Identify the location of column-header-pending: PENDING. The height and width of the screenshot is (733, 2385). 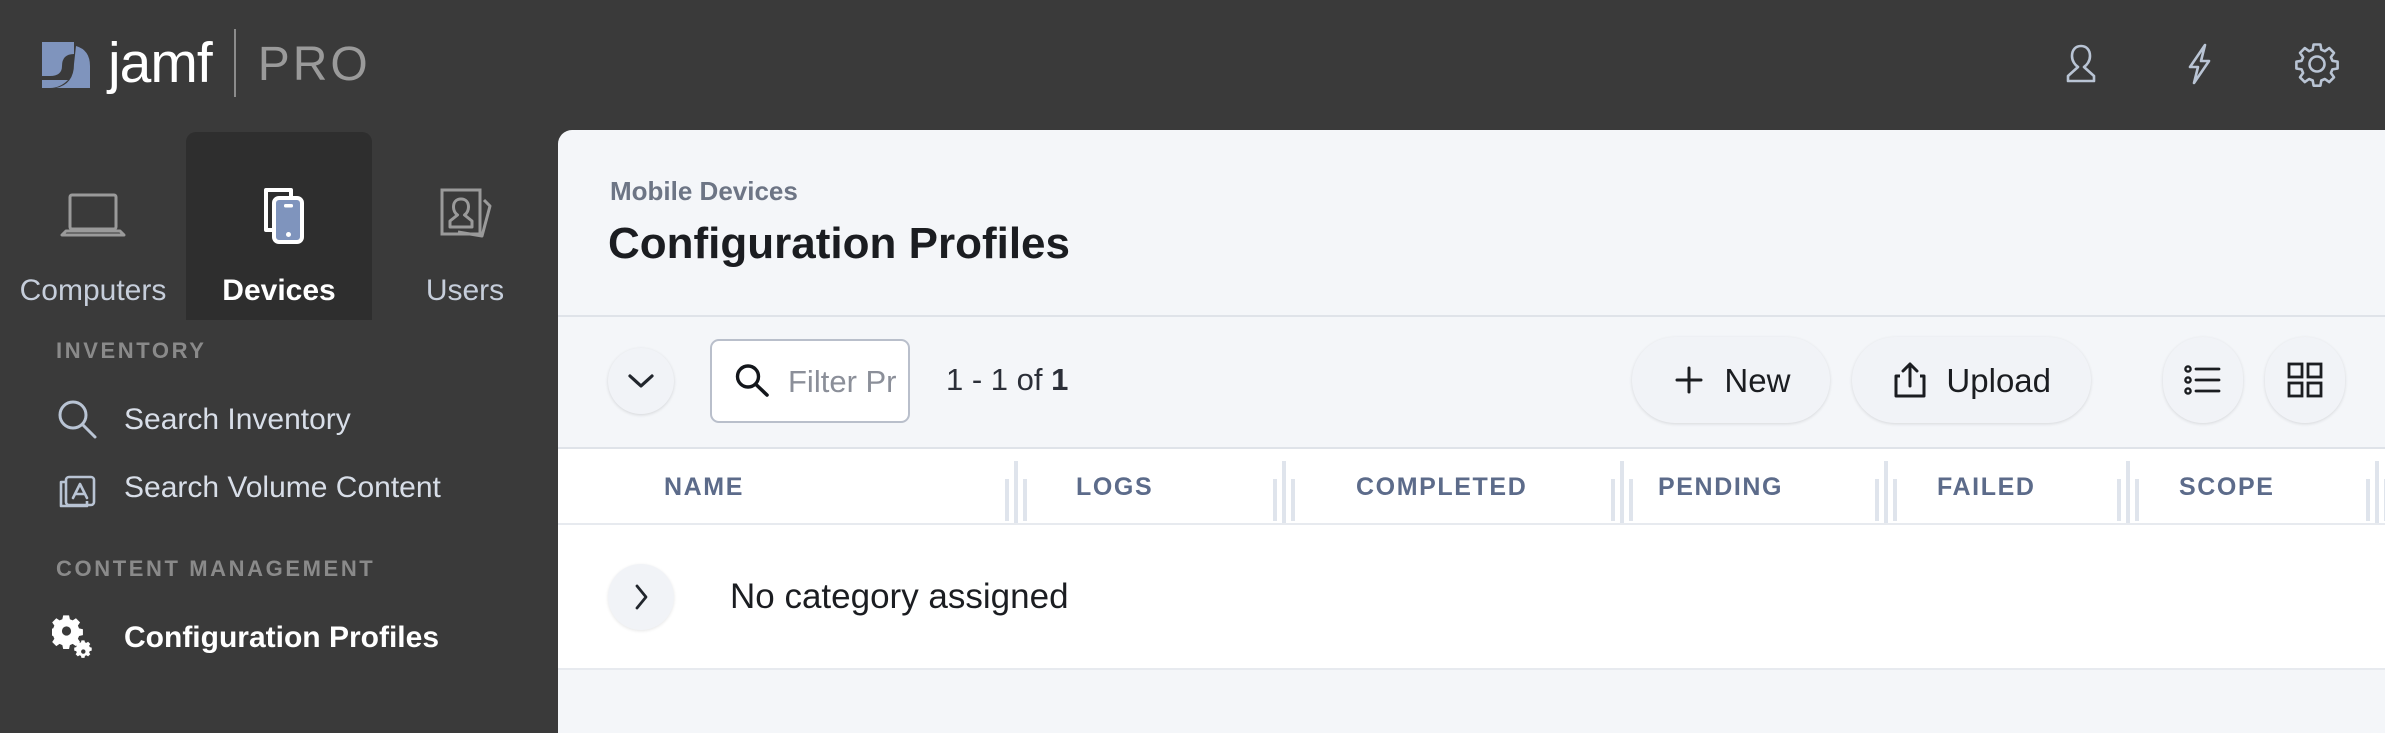
(1720, 487).